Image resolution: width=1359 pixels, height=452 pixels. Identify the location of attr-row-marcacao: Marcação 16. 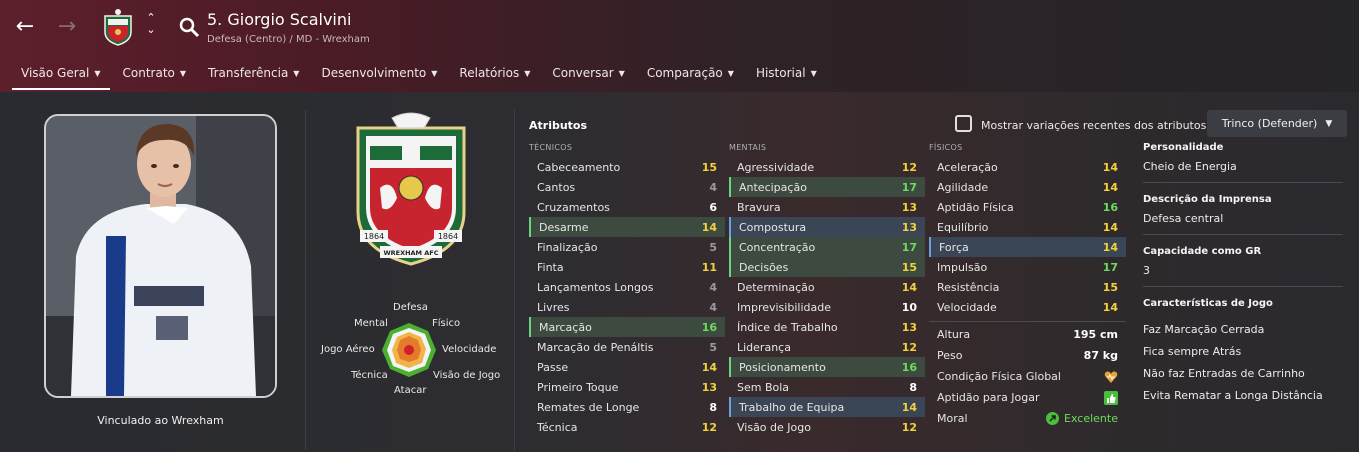
(627, 327).